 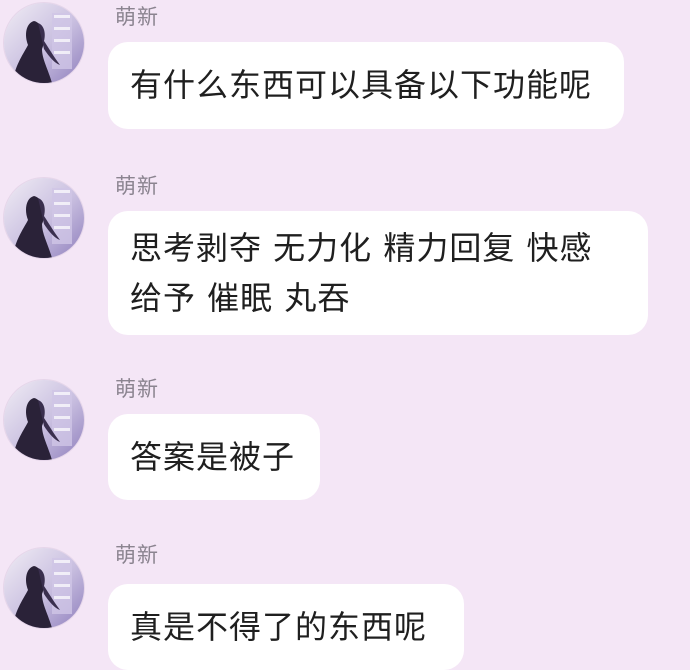 What do you see at coordinates (240, 298) in the screenshot?
I see `message-text: 给予 催眠 丸吞` at bounding box center [240, 298].